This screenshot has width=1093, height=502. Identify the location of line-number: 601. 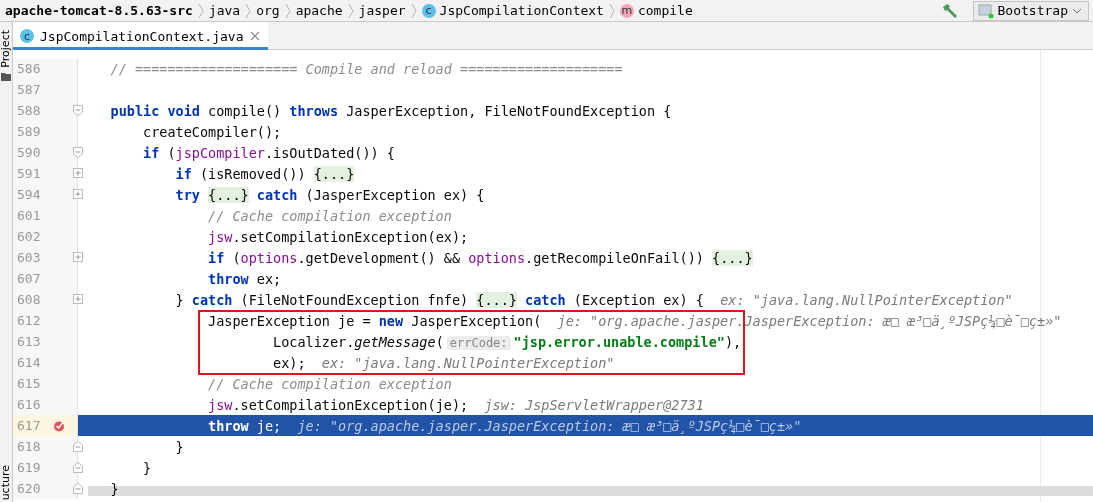
(29, 215).